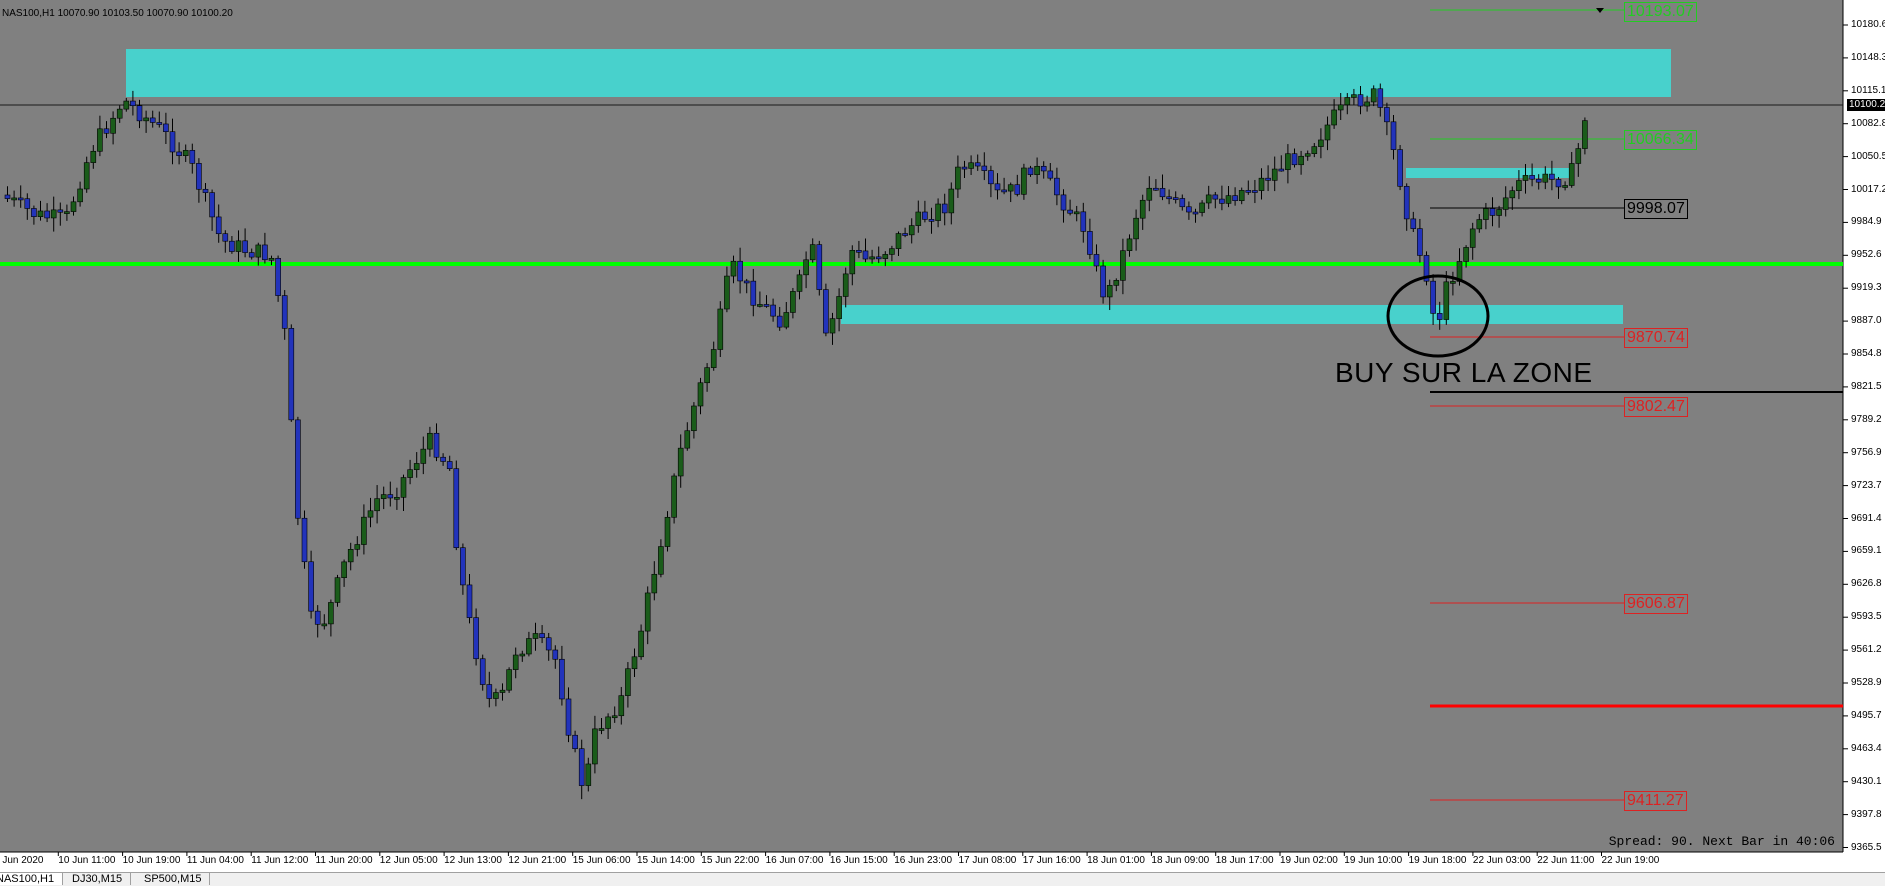 This screenshot has height=886, width=1885. What do you see at coordinates (601, 860) in the screenshot?
I see `time-axis-label: 15 Jun 06:00` at bounding box center [601, 860].